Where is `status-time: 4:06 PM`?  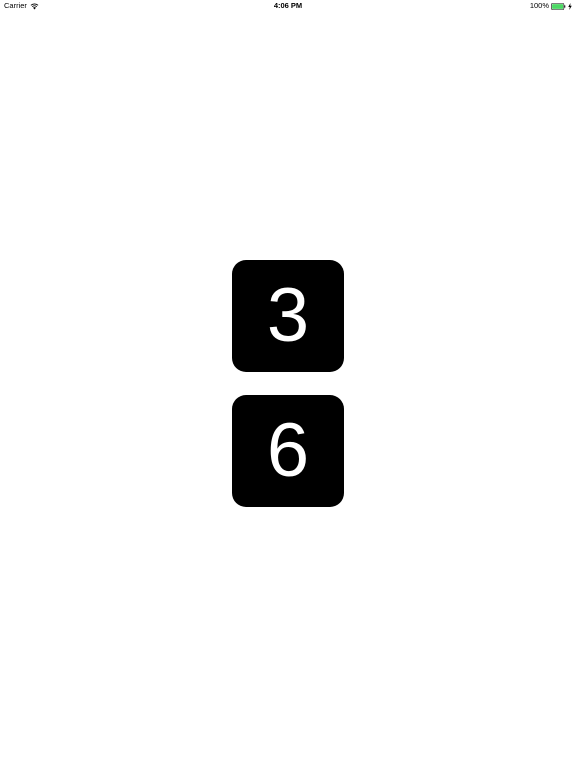 status-time: 4:06 PM is located at coordinates (288, 5).